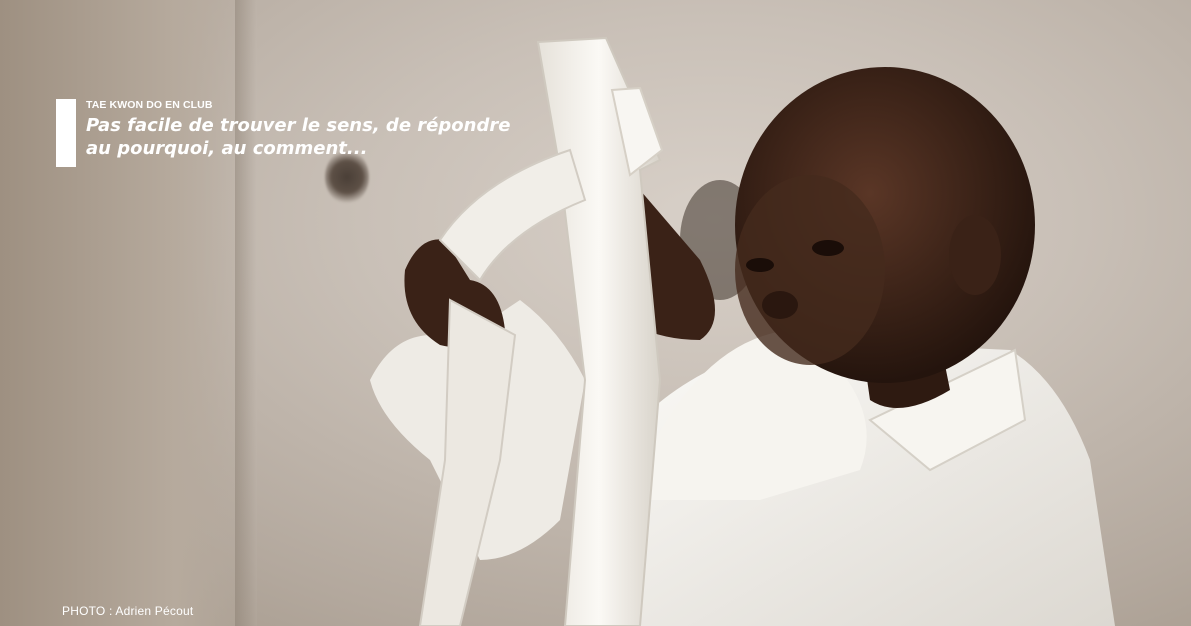  Describe the element at coordinates (128, 611) in the screenshot. I see `photo-credit: PHOTO : Adrien Pécout` at that location.